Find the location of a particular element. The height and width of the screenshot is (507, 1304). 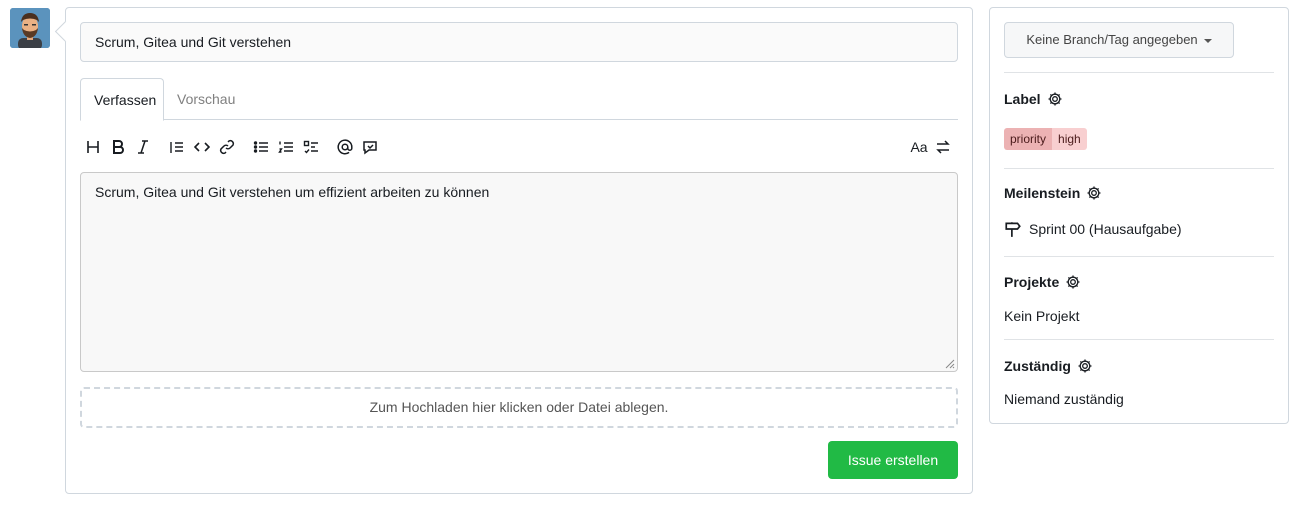

mention-icon is located at coordinates (345, 147).